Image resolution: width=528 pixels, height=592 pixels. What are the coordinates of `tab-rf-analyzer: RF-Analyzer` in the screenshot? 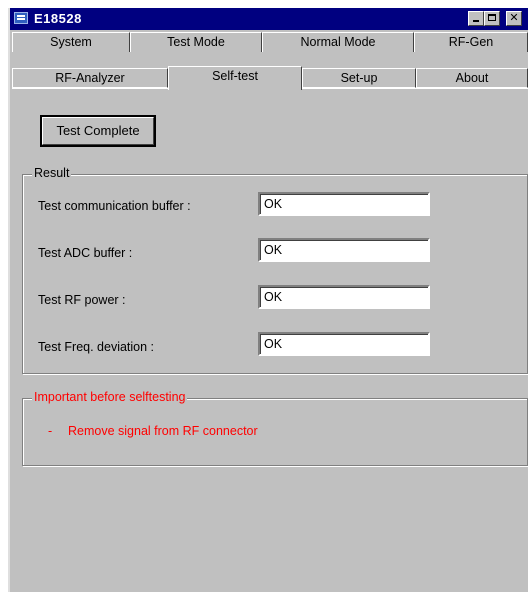 It's located at (90, 78).